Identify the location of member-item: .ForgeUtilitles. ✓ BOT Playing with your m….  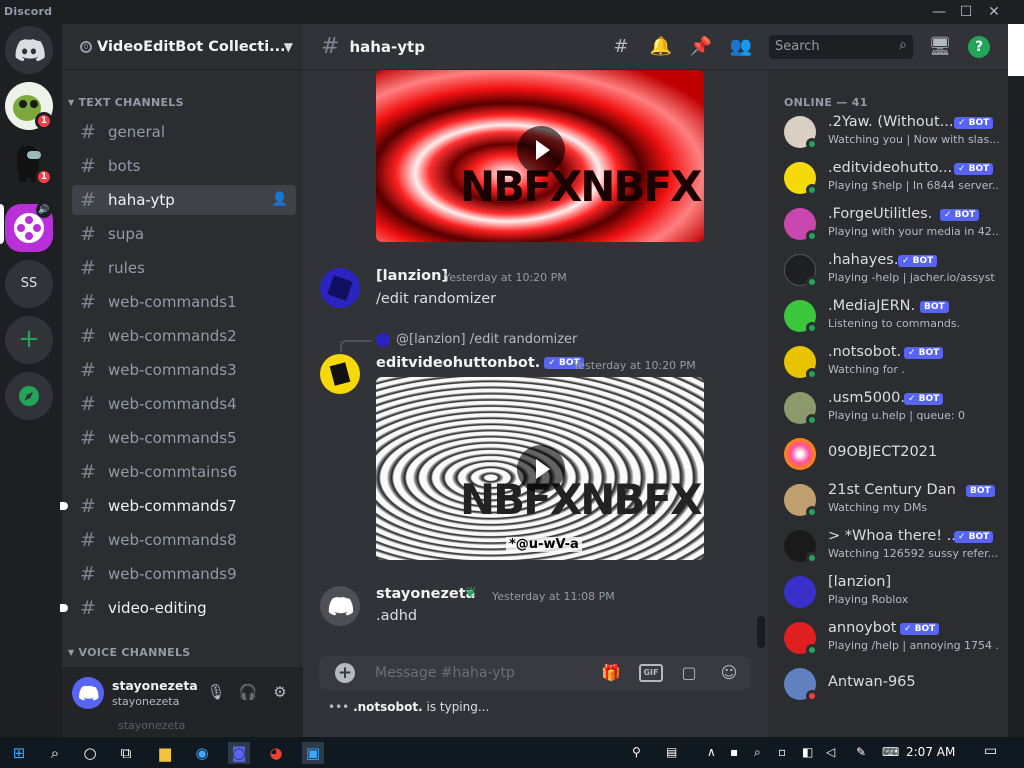
(890, 224).